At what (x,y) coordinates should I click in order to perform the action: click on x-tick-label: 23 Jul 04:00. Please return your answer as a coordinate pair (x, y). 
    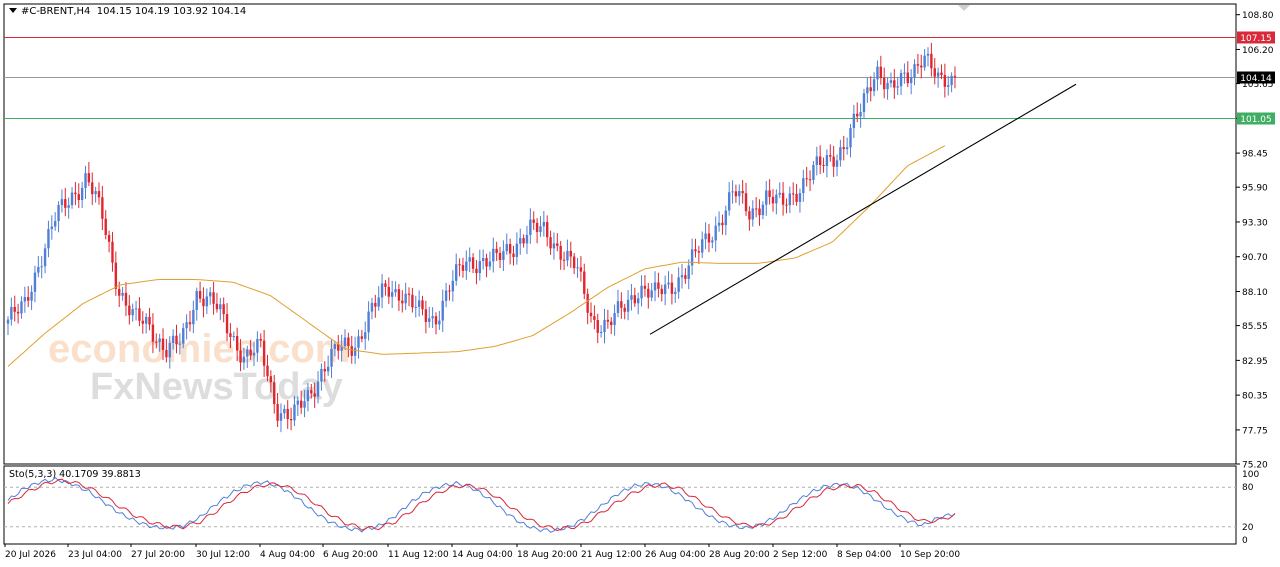
    Looking at the image, I should click on (95, 555).